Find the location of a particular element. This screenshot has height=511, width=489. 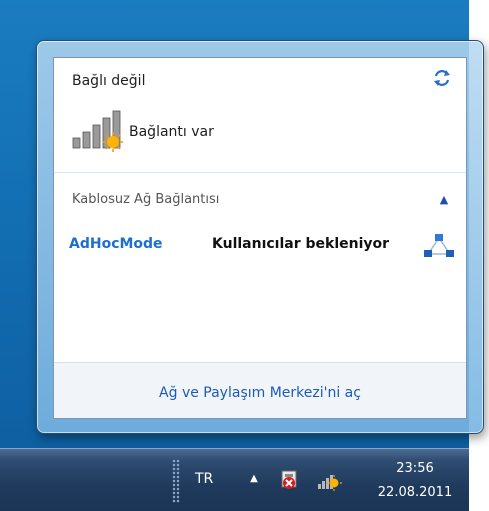

section-divider is located at coordinates (260, 172).